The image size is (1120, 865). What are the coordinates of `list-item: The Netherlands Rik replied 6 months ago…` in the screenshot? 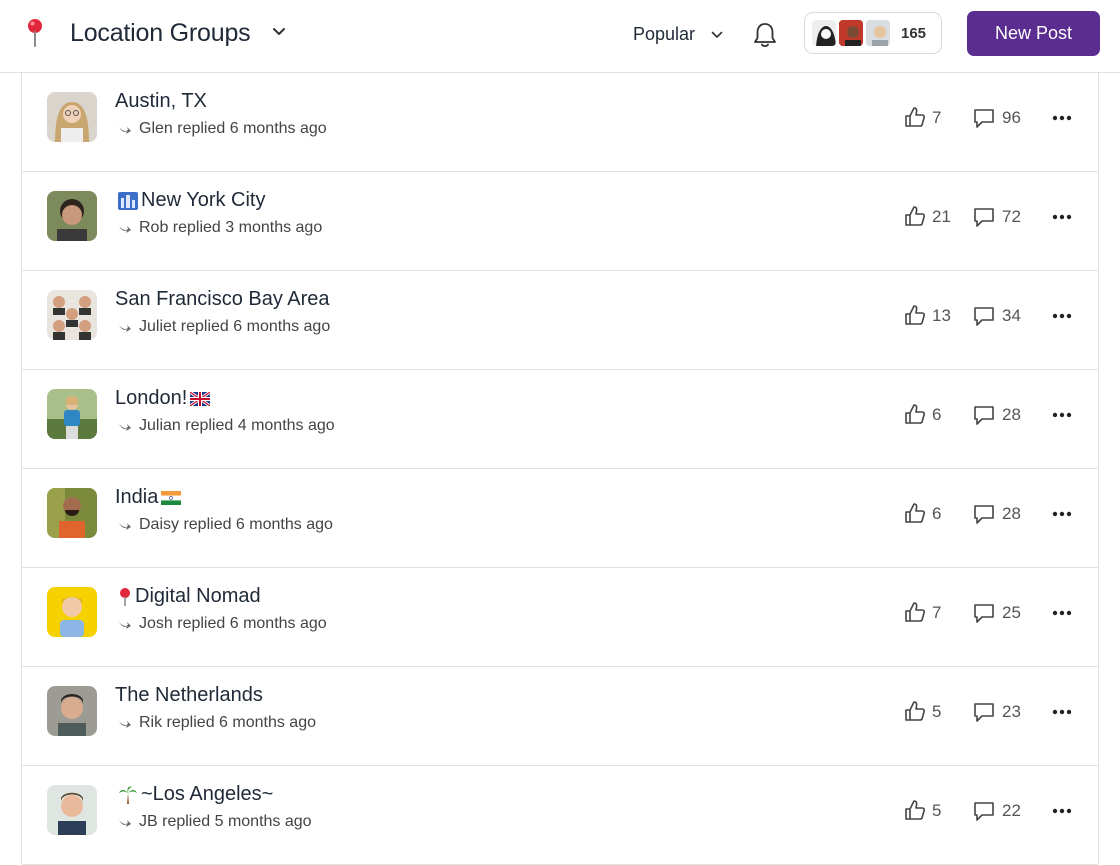 It's located at (560, 716).